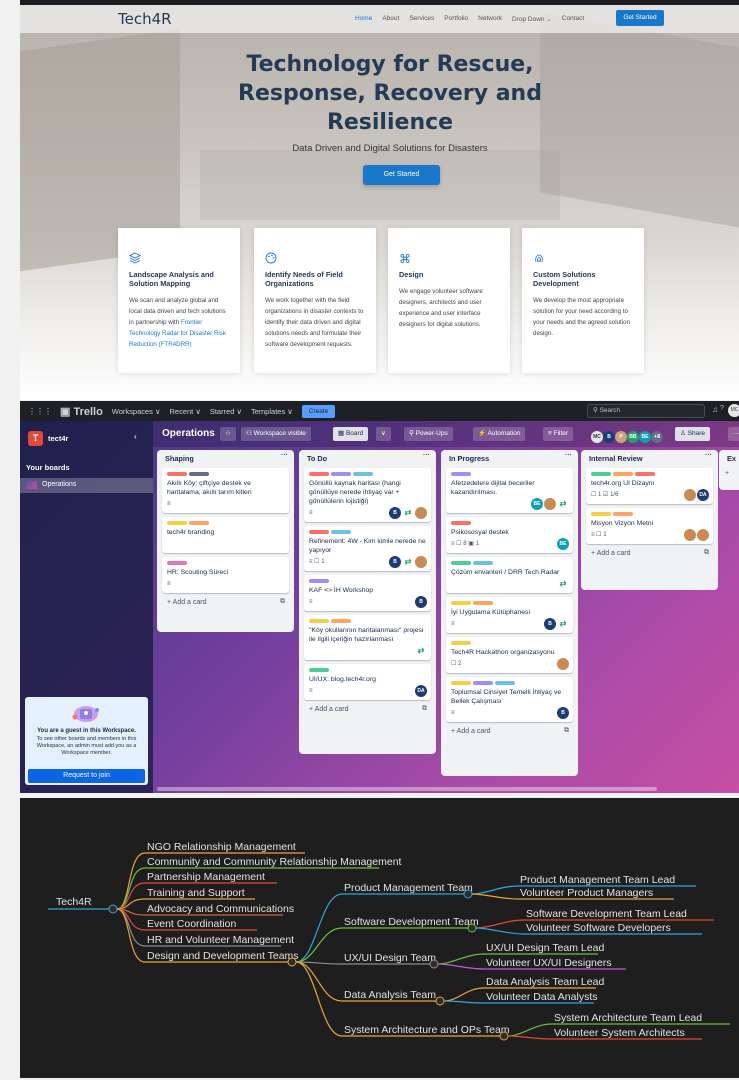  Describe the element at coordinates (226, 411) in the screenshot. I see `menu-starred: Starred ∨` at that location.